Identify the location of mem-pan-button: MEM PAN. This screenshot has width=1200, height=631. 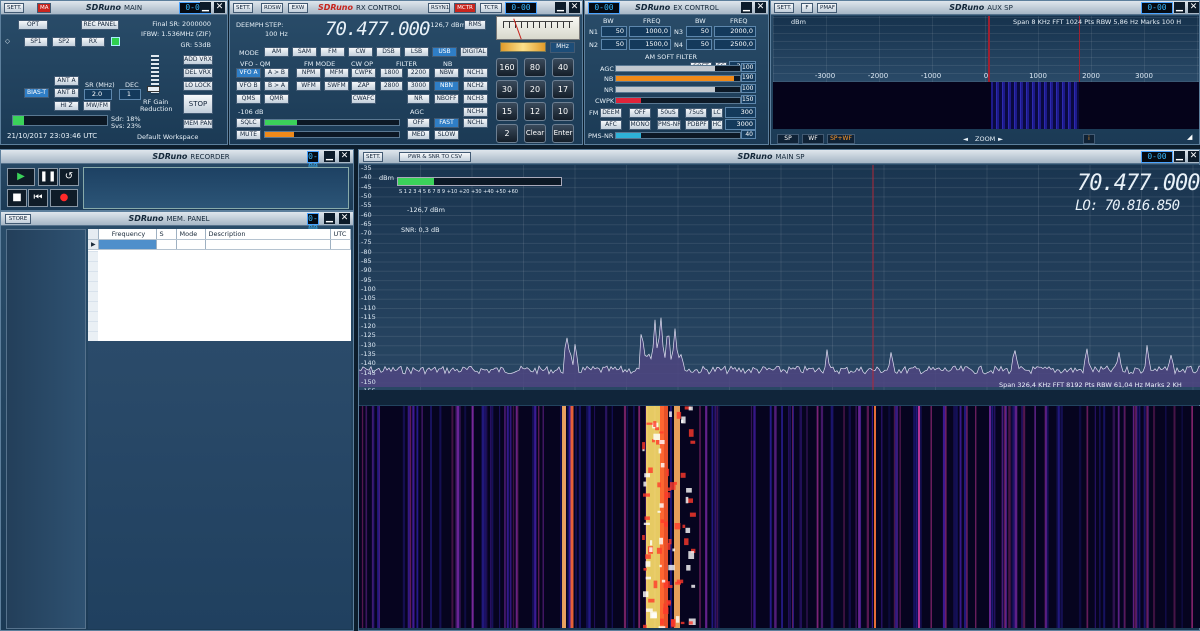
(198, 124).